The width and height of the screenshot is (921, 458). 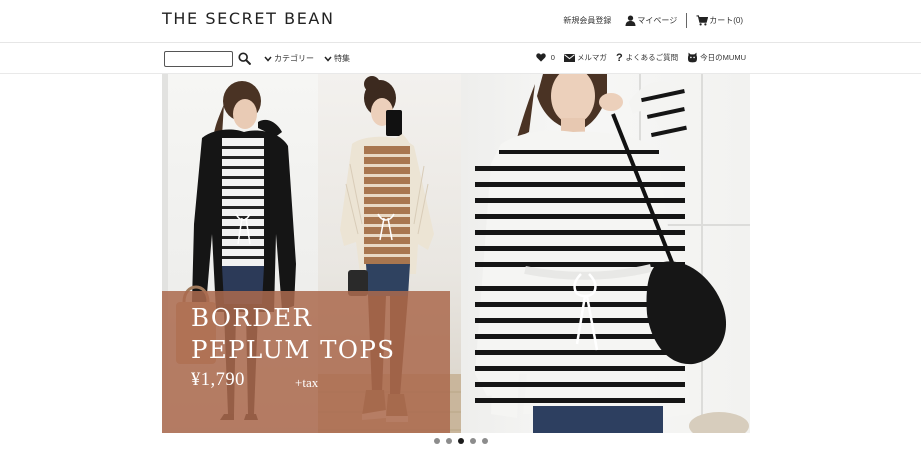 I want to click on category-menu: カテゴリー, so click(x=289, y=58).